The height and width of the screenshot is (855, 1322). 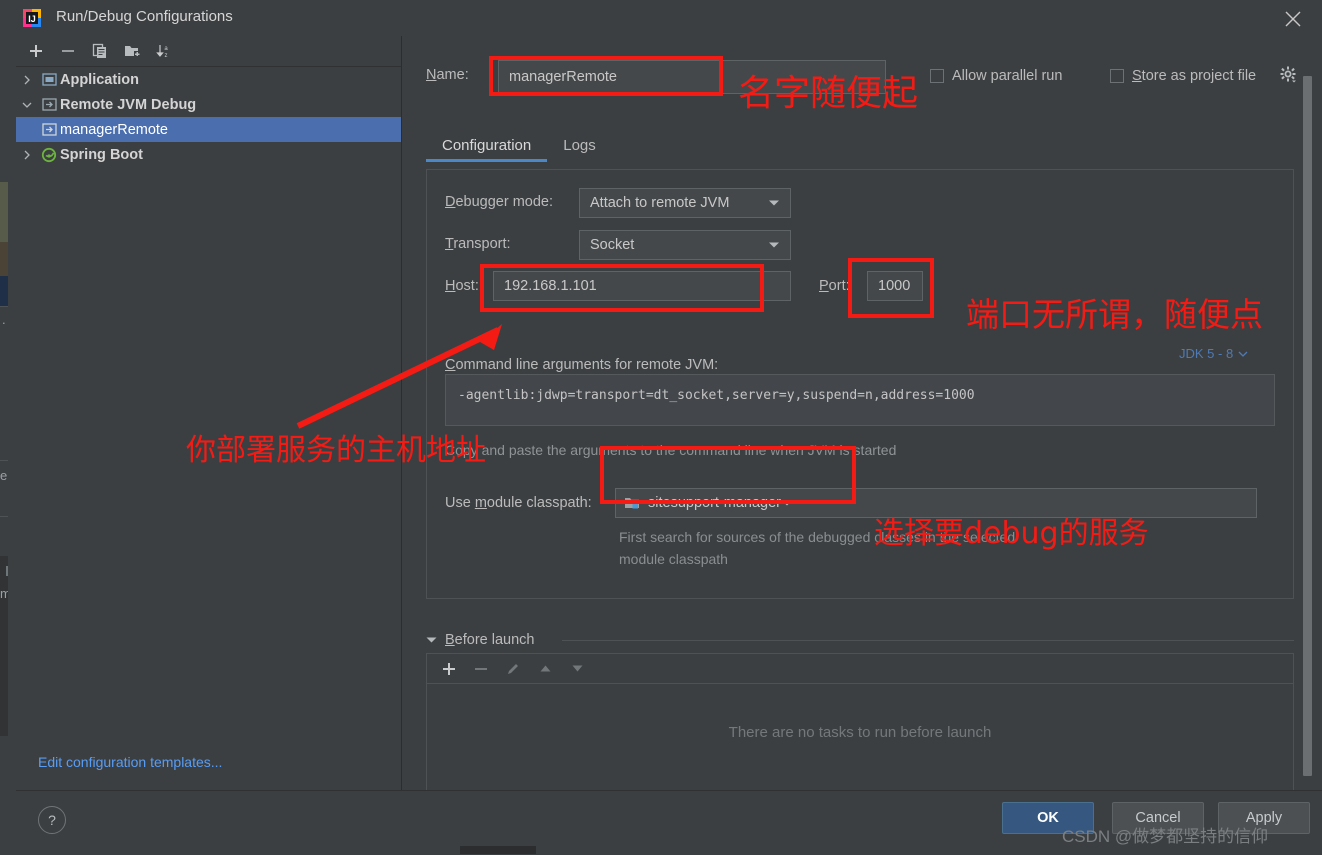 I want to click on move-task-up-button, so click(x=545, y=668).